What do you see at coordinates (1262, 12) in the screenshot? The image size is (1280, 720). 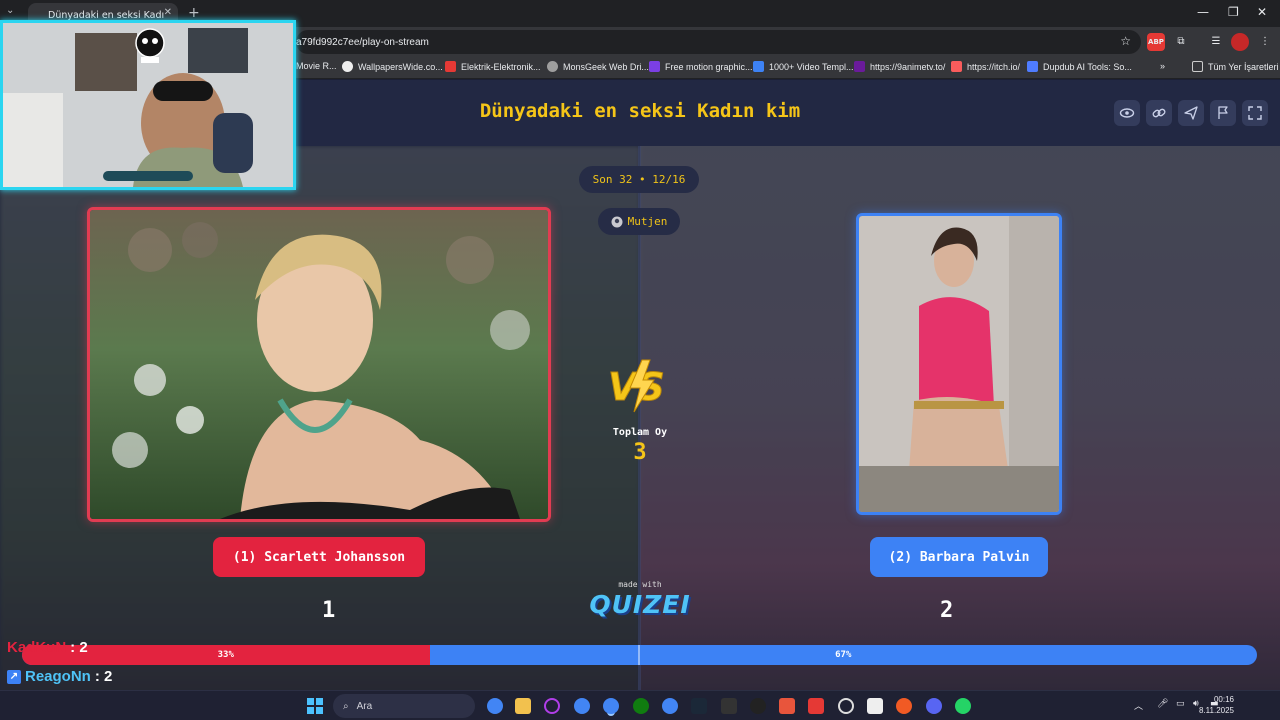 I see `close-window-icon: ✕` at bounding box center [1262, 12].